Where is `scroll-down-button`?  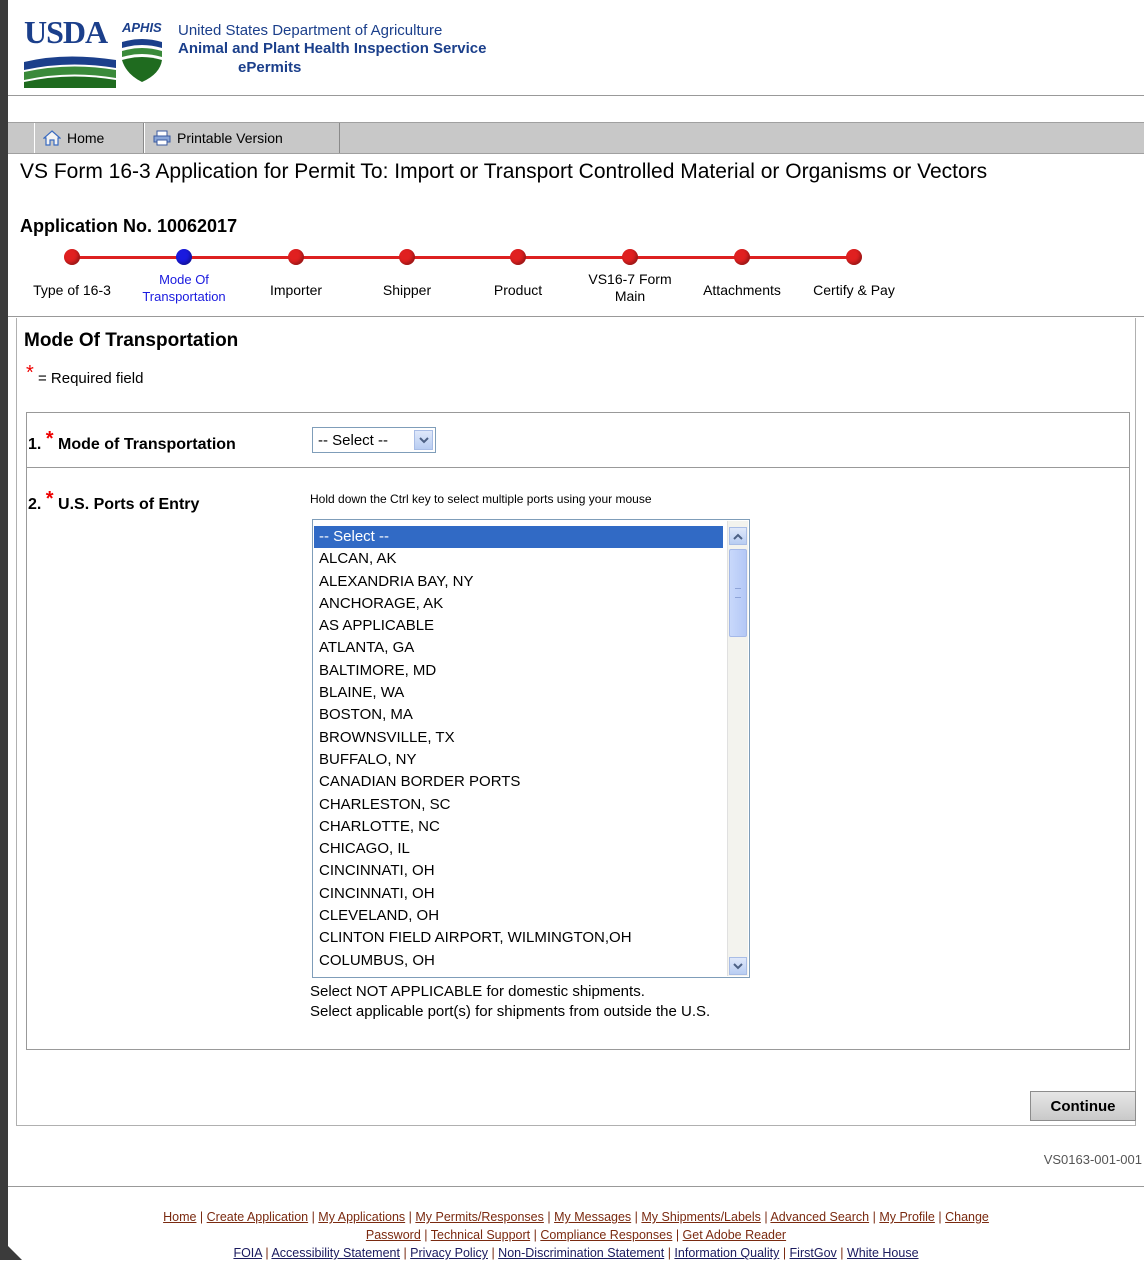 scroll-down-button is located at coordinates (738, 966).